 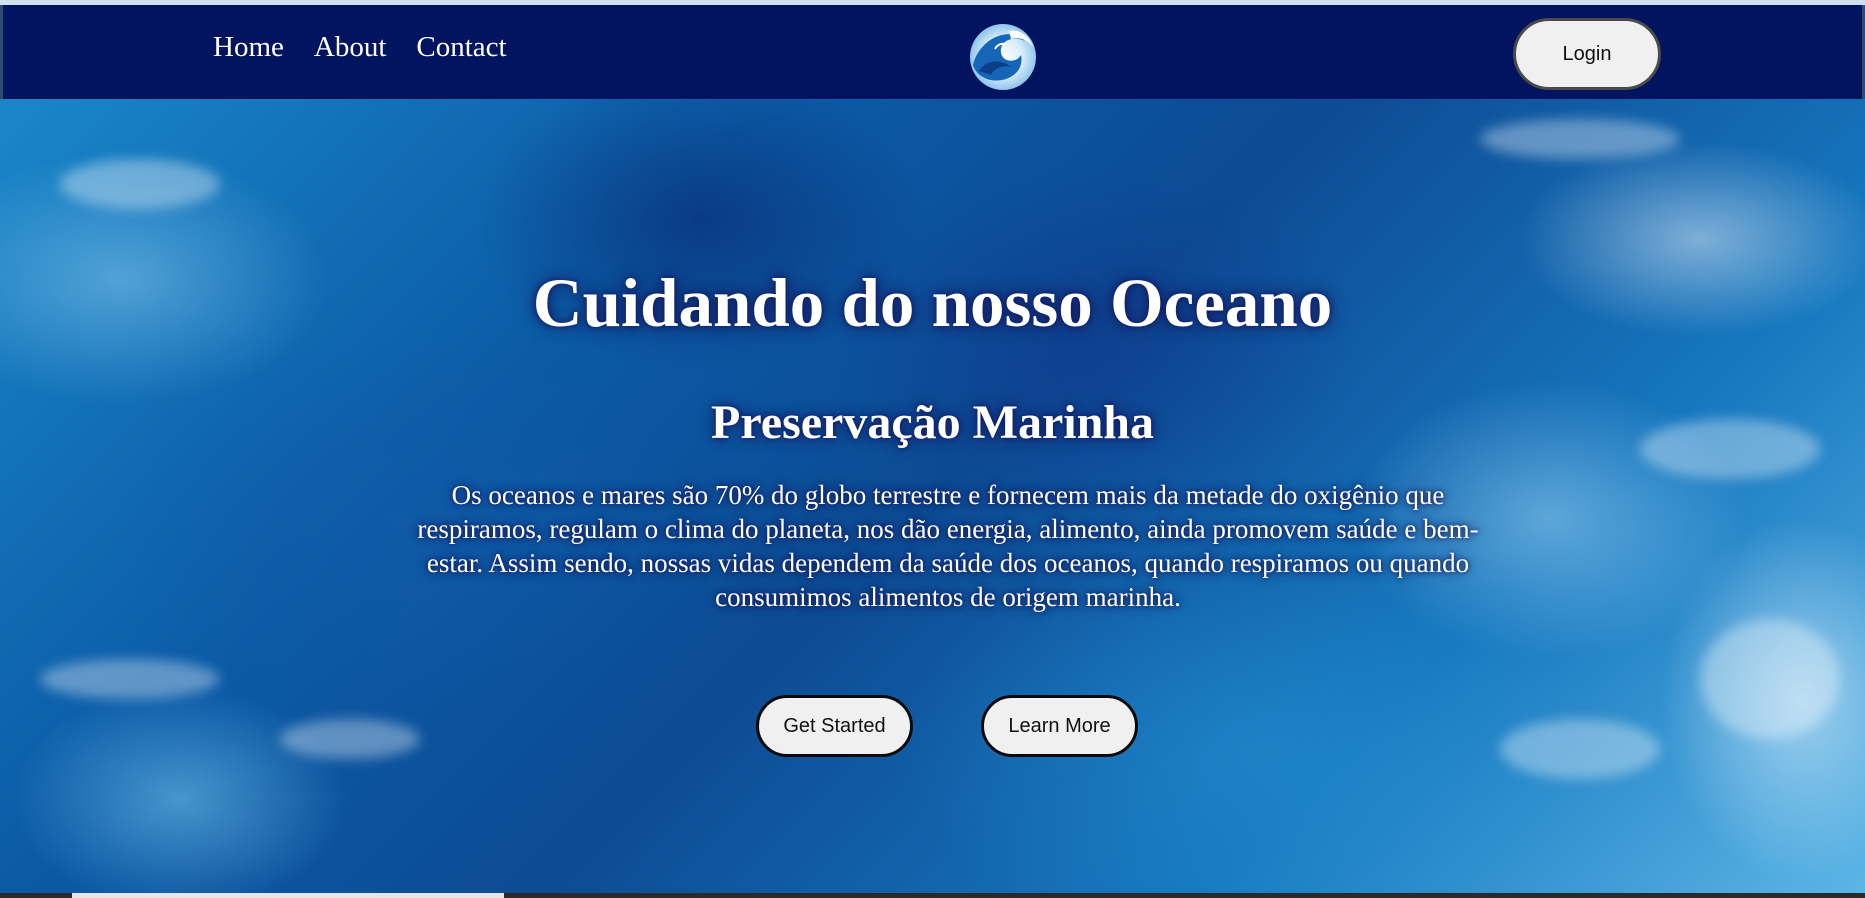 I want to click on nav-link-home: Home, so click(x=248, y=47).